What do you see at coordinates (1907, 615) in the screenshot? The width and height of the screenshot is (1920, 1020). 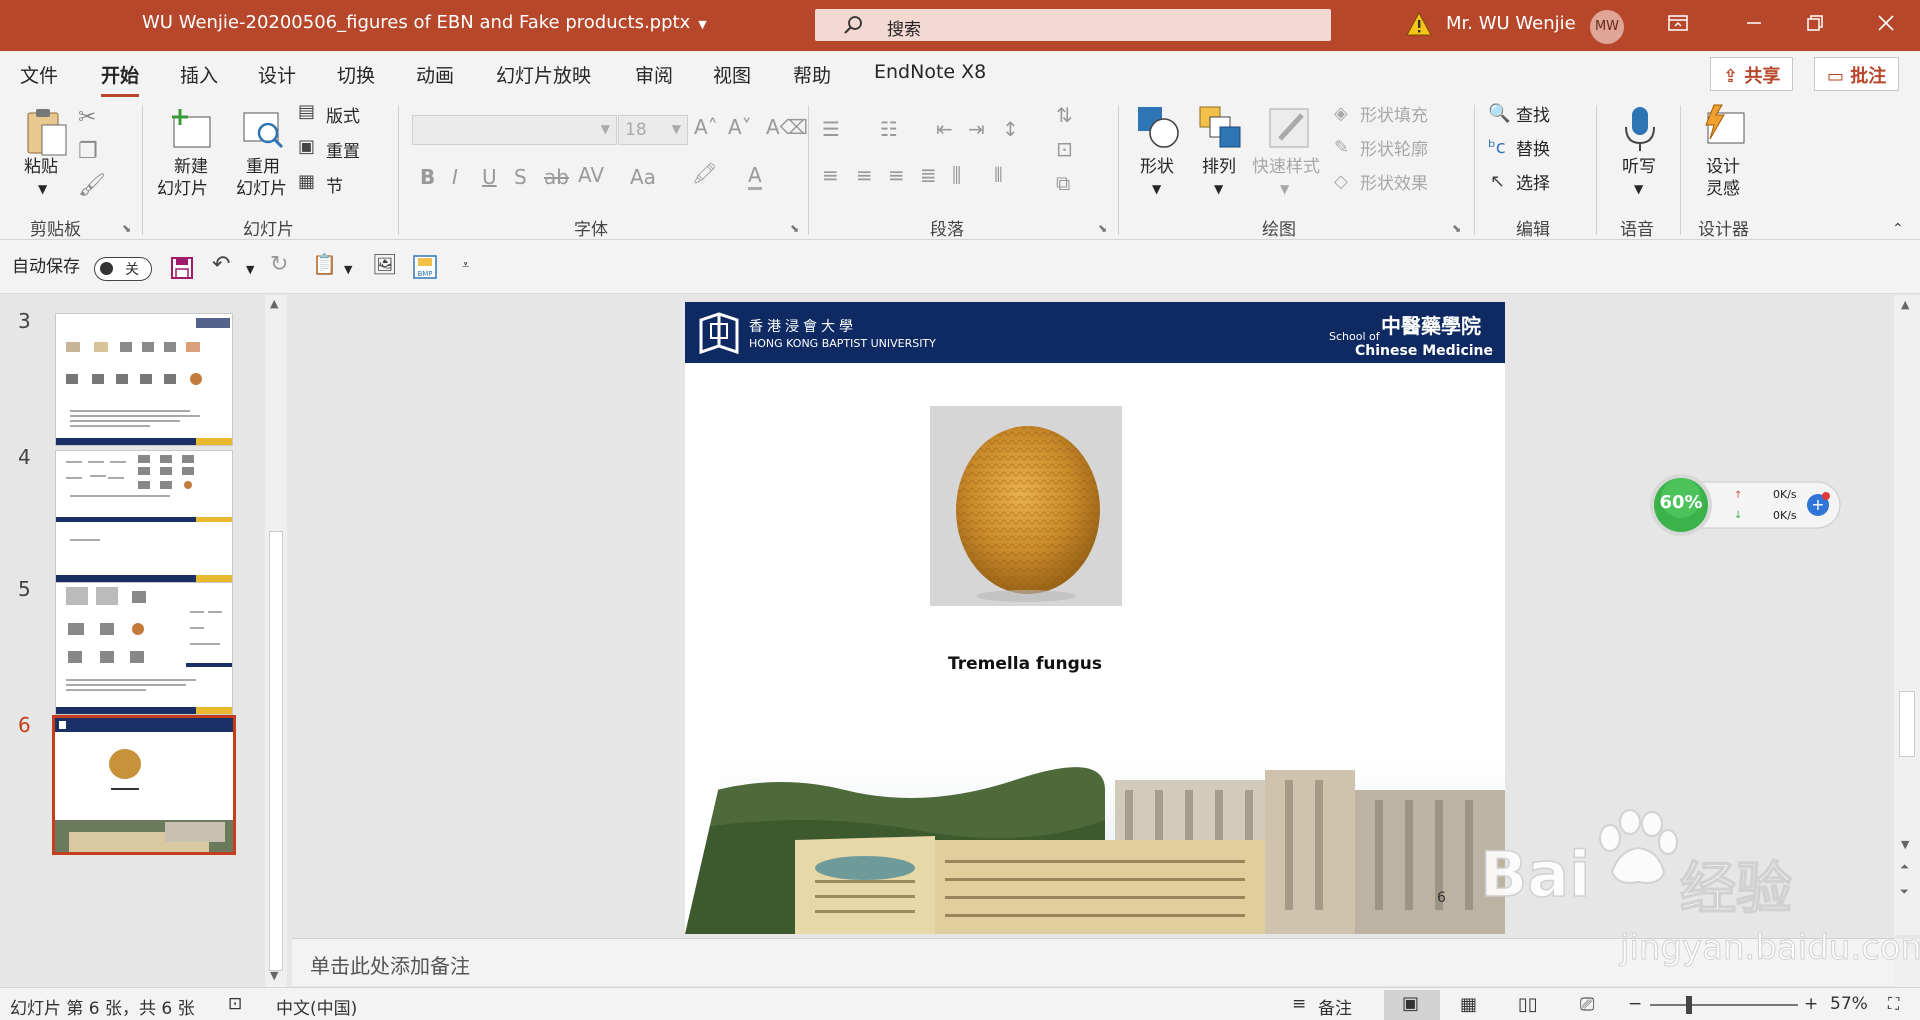 I see `editor-scrollbar: ▲ ▼ ⏶ ⏷` at bounding box center [1907, 615].